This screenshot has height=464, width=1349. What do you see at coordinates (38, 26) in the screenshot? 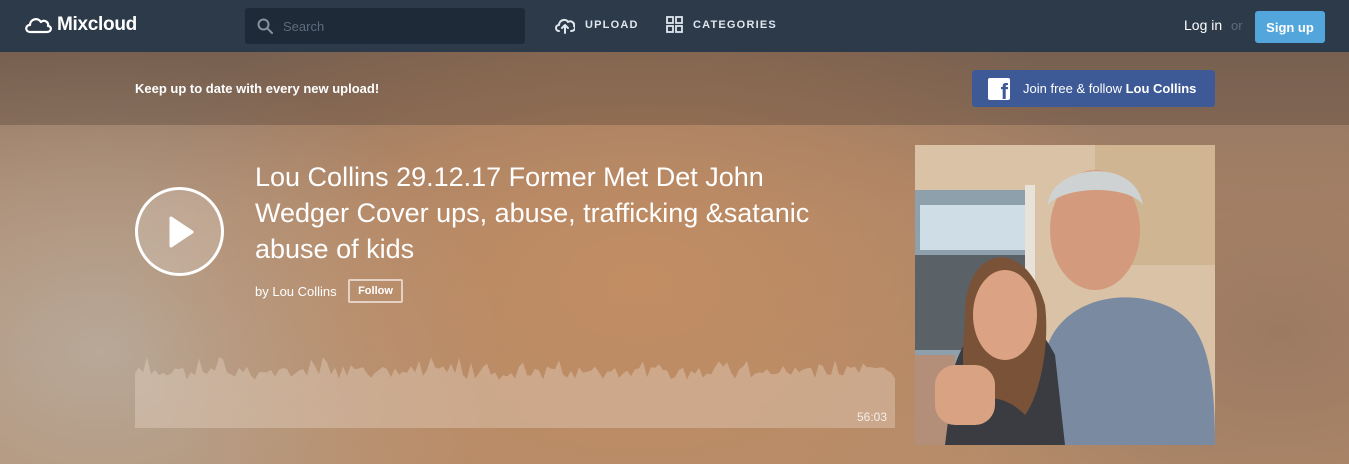
I see `cloud-logo-icon` at bounding box center [38, 26].